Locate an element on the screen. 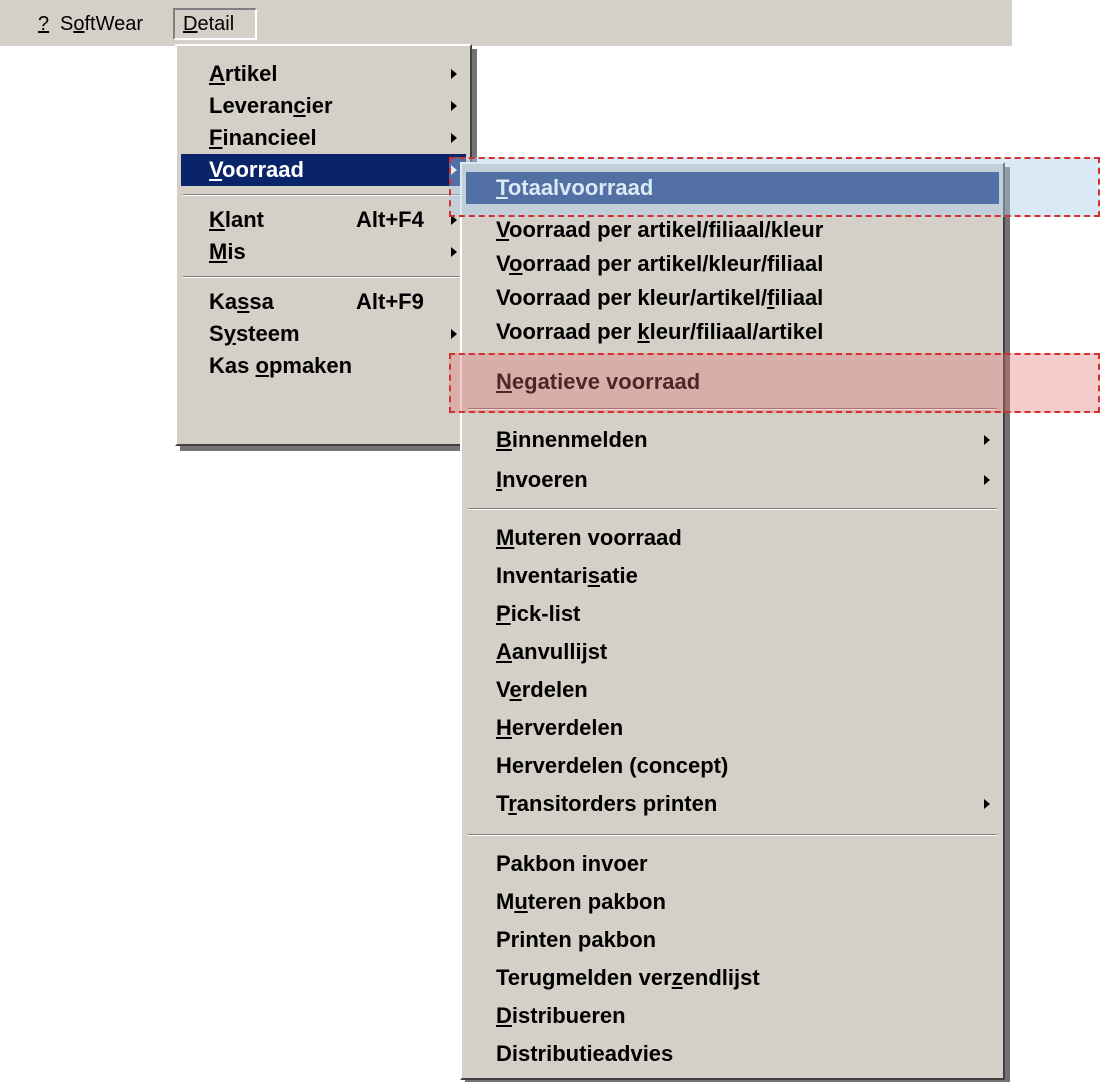 This screenshot has height=1082, width=1100. menu-item-label: Voorraad per artikel/kleur/filiaal is located at coordinates (660, 263).